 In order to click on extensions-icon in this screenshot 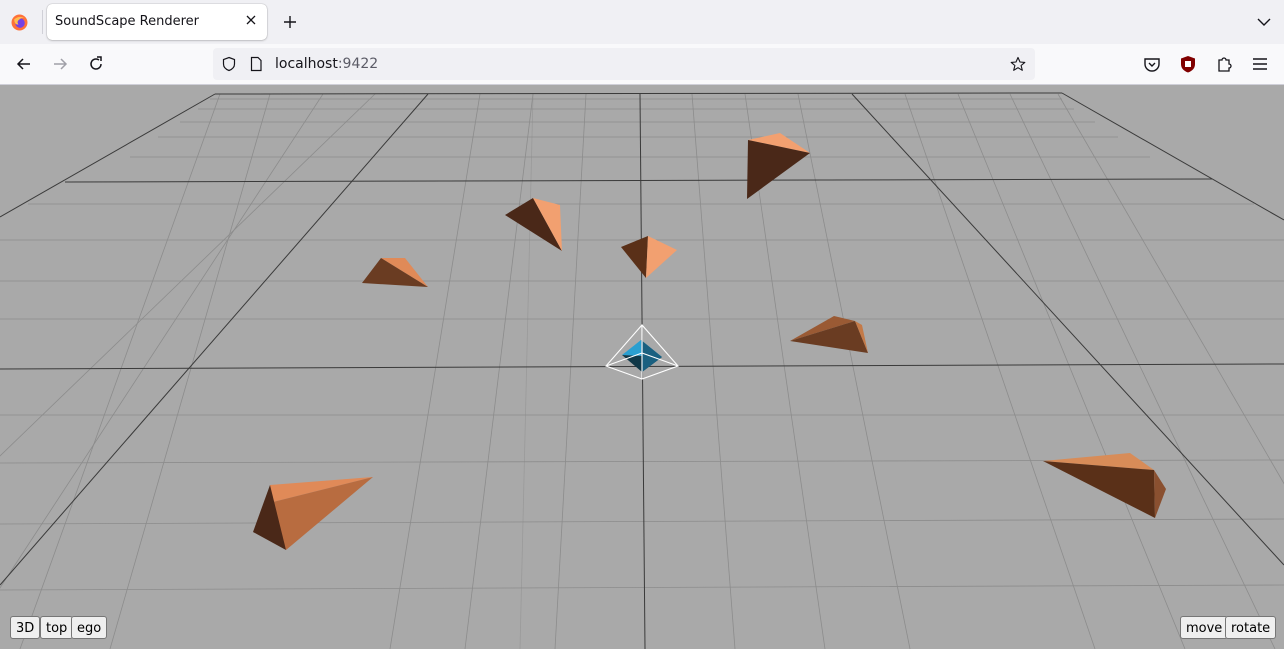, I will do `click(1224, 64)`.